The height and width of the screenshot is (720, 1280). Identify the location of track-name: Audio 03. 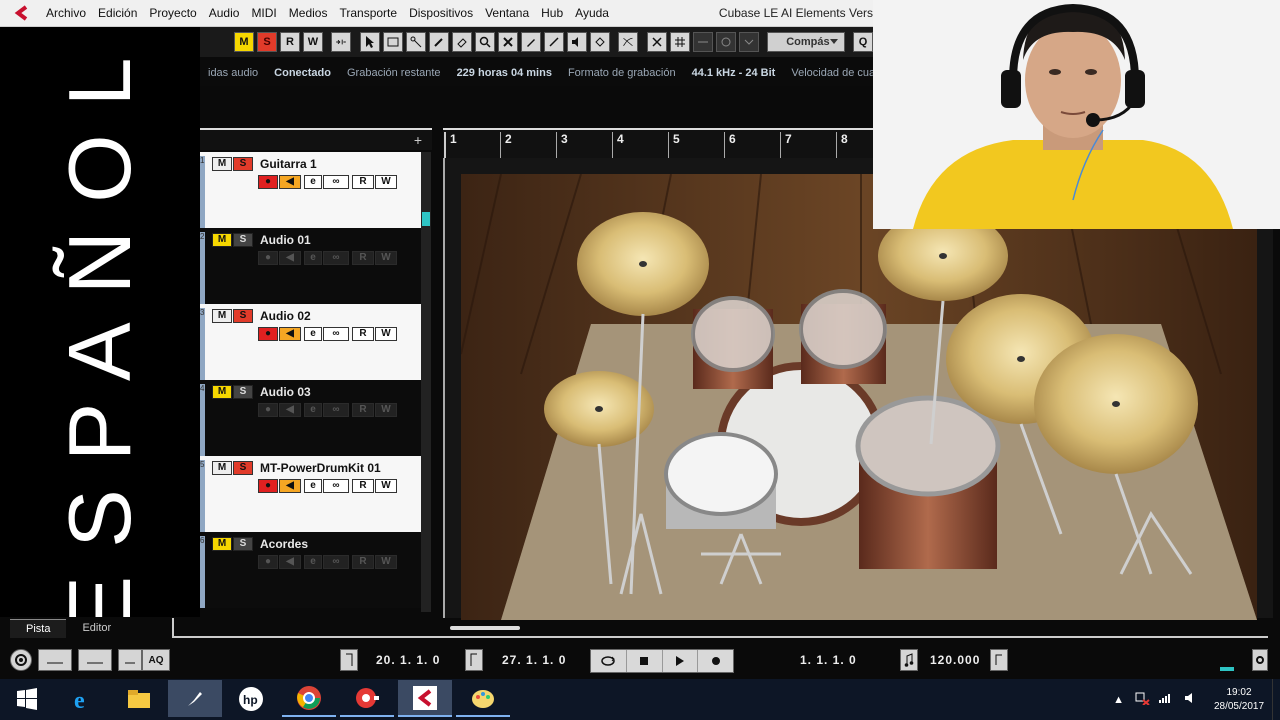
(285, 392).